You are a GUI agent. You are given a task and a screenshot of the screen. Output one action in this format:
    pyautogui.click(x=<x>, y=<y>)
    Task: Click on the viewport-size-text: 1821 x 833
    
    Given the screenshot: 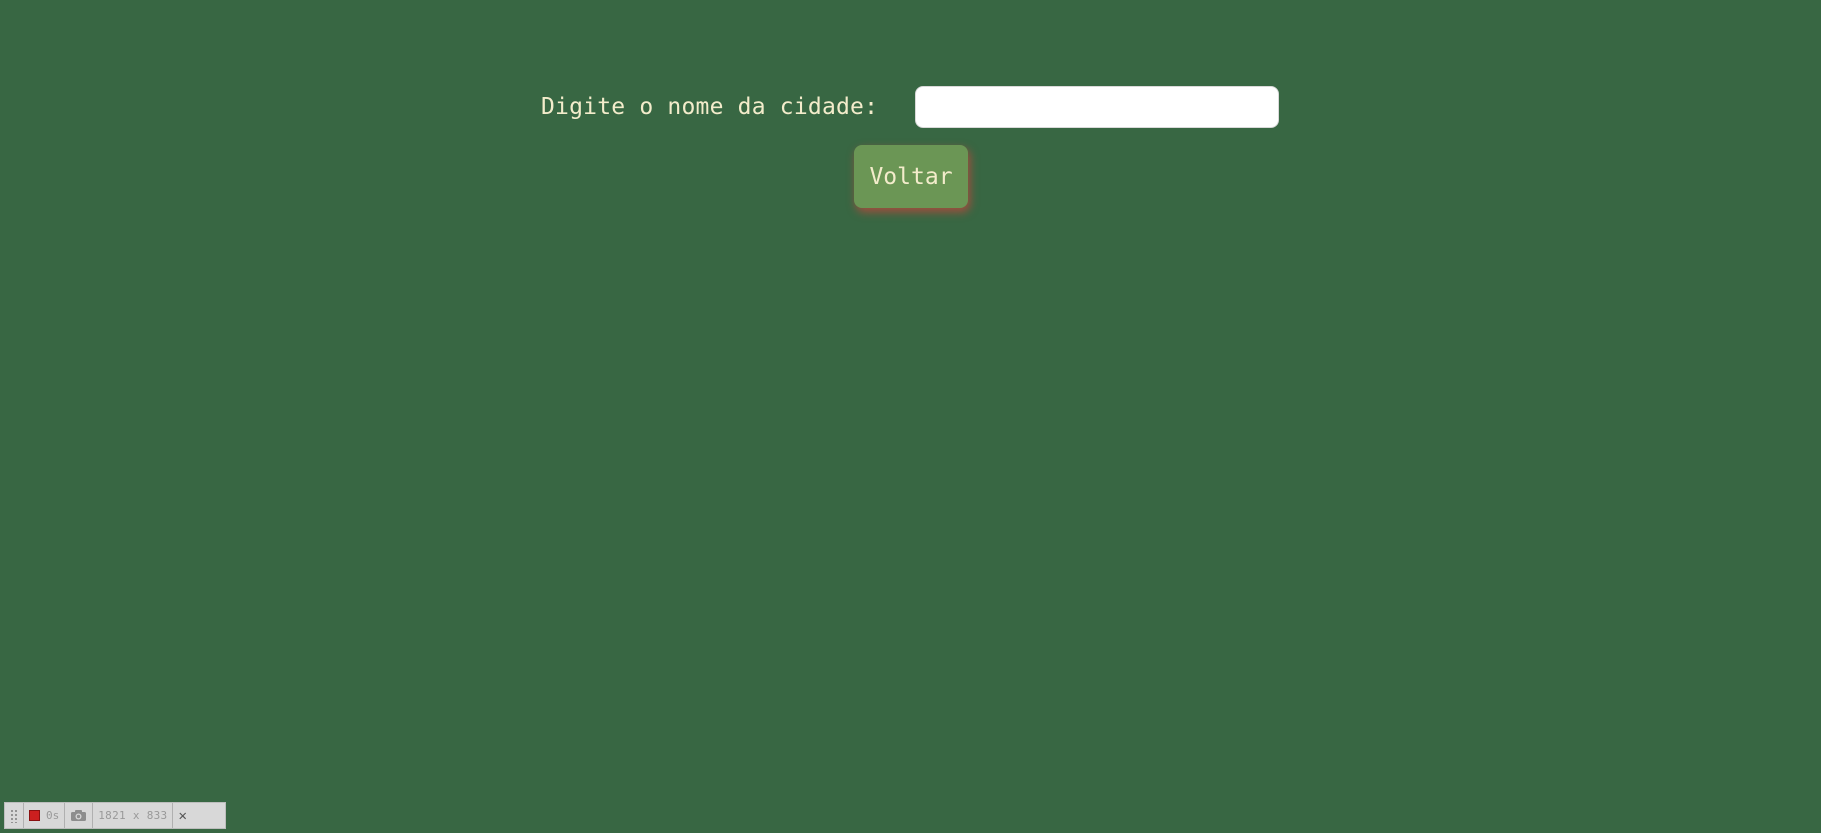 What is the action you would take?
    pyautogui.click(x=133, y=815)
    